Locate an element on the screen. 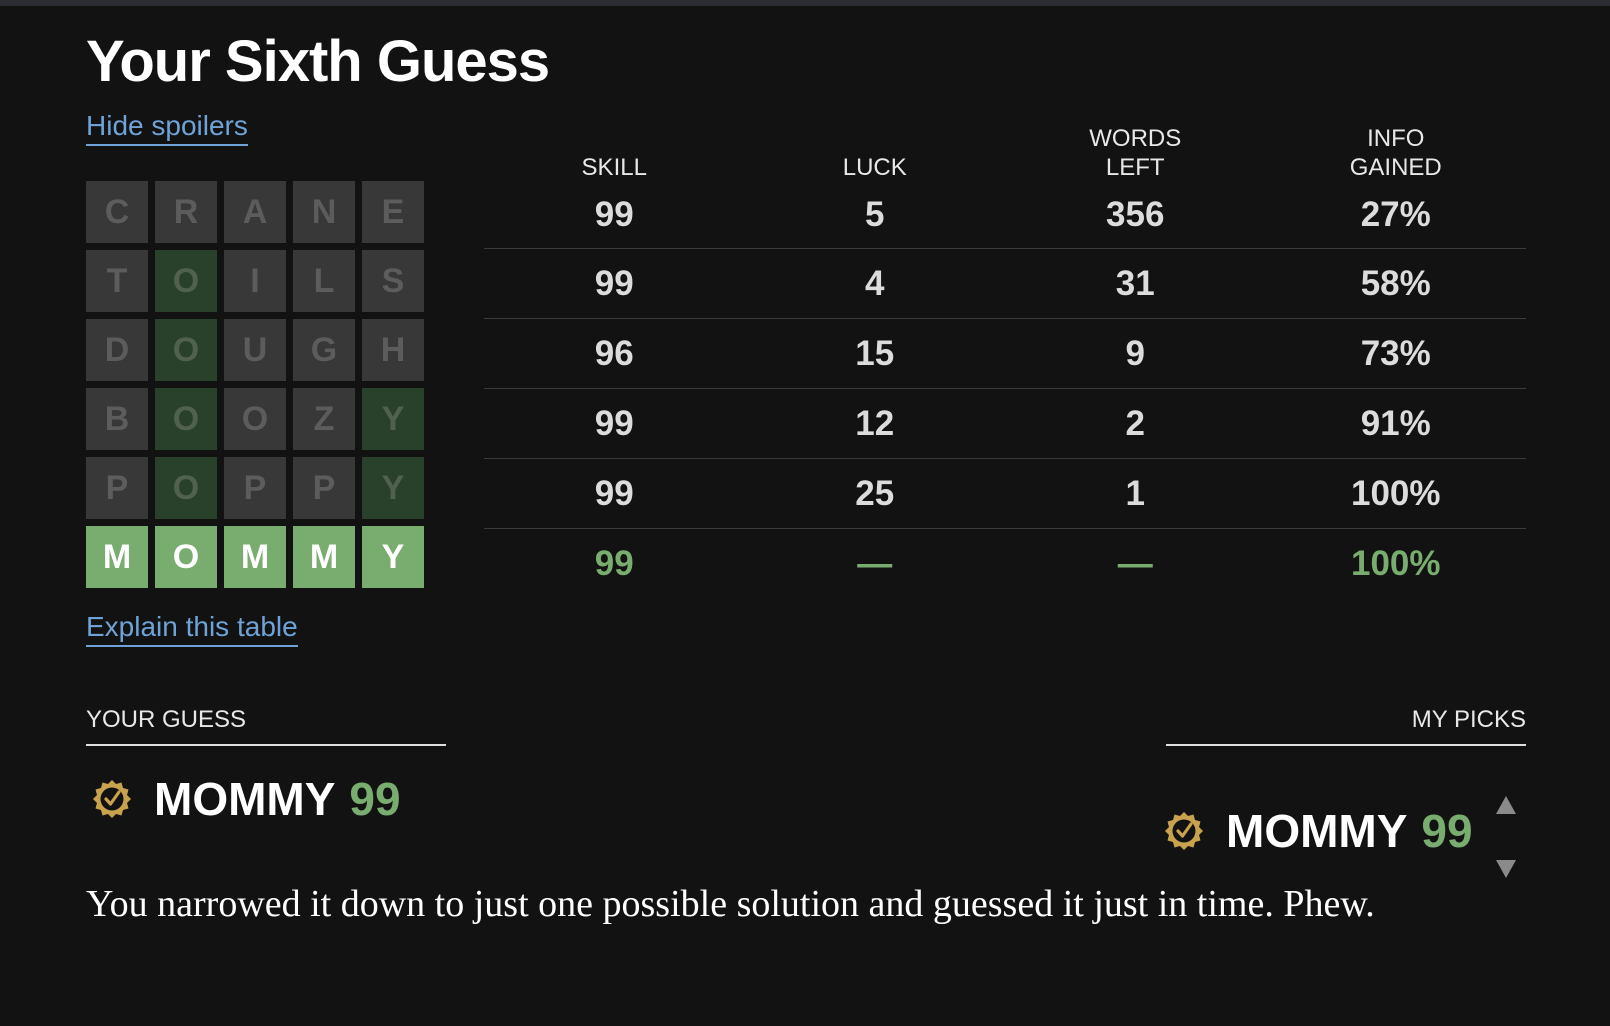  your-guess-score: 99 is located at coordinates (375, 799).